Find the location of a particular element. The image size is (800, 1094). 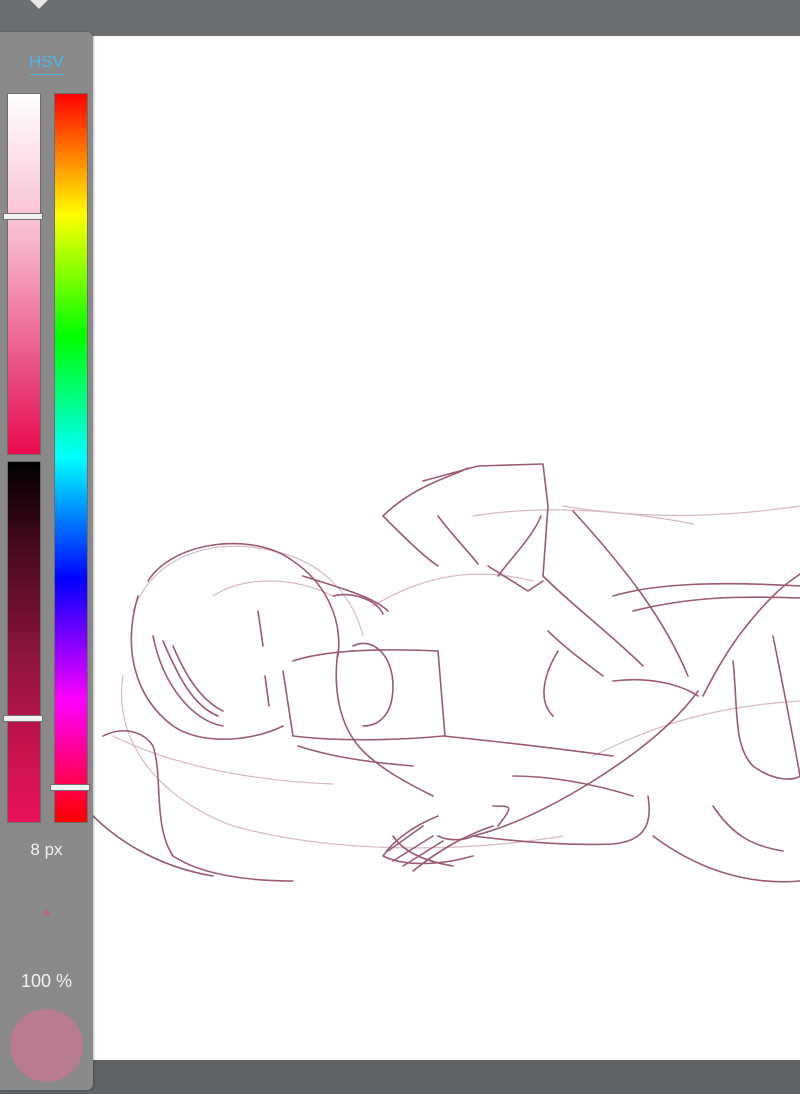

current-color-swatch is located at coordinates (46, 1045).